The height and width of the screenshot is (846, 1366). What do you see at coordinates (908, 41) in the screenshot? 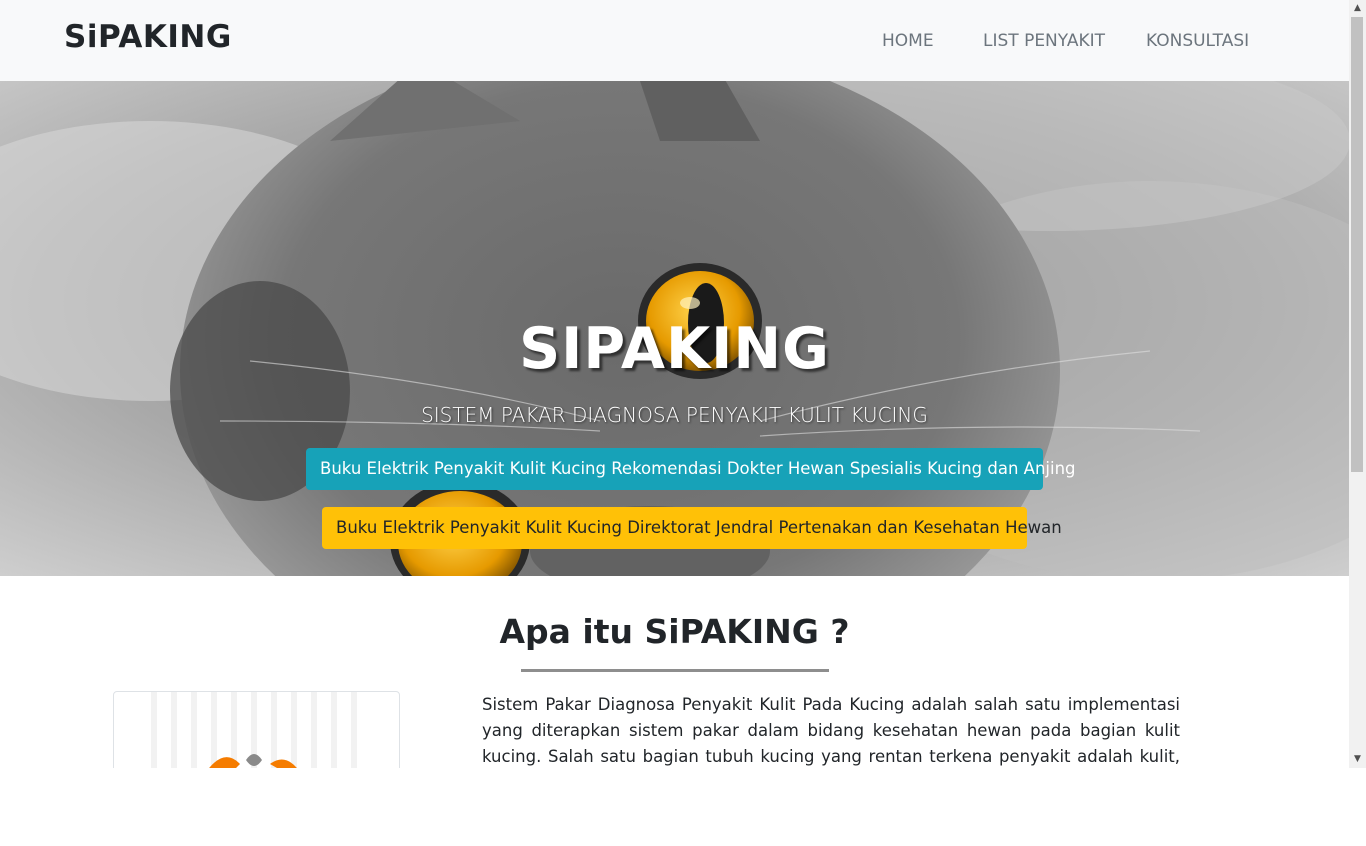
I see `nav-home-link: HOME` at bounding box center [908, 41].